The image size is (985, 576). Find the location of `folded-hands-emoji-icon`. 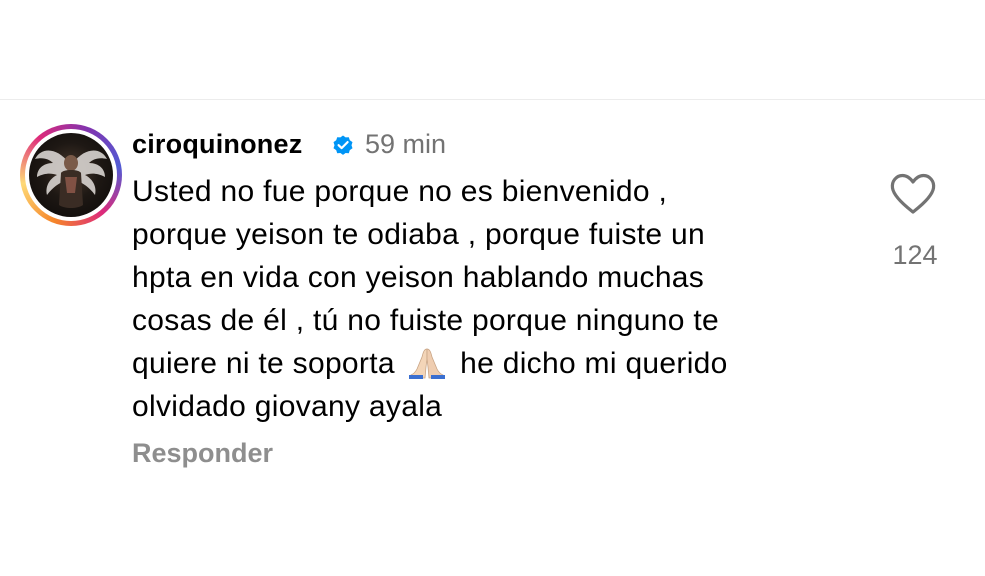

folded-hands-emoji-icon is located at coordinates (427, 362).